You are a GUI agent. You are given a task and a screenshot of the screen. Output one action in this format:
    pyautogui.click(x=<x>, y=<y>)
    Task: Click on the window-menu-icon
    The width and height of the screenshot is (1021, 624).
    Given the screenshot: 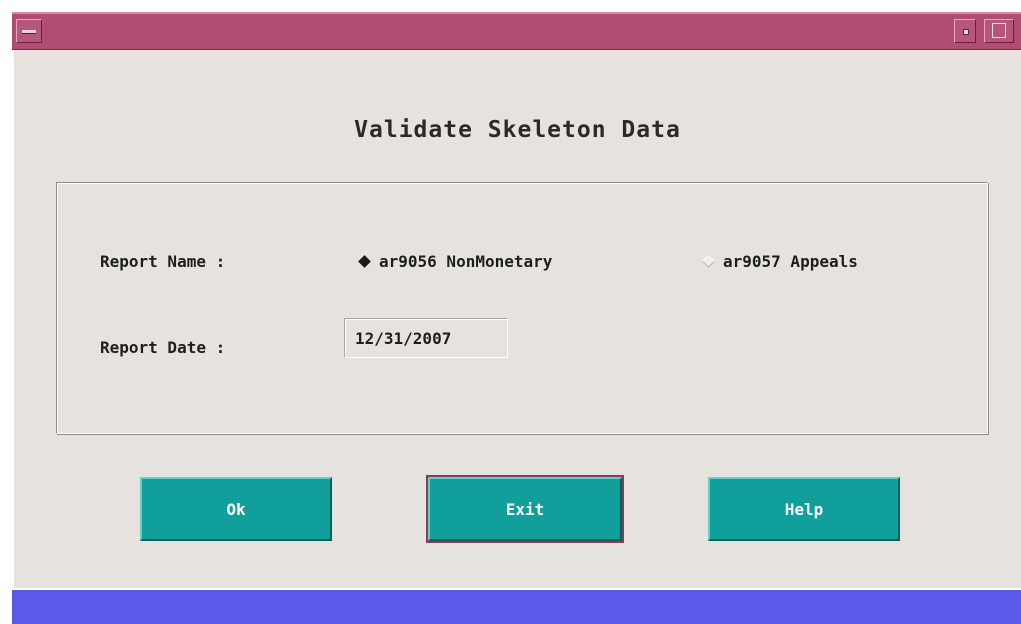 What is the action you would take?
    pyautogui.click(x=29, y=32)
    